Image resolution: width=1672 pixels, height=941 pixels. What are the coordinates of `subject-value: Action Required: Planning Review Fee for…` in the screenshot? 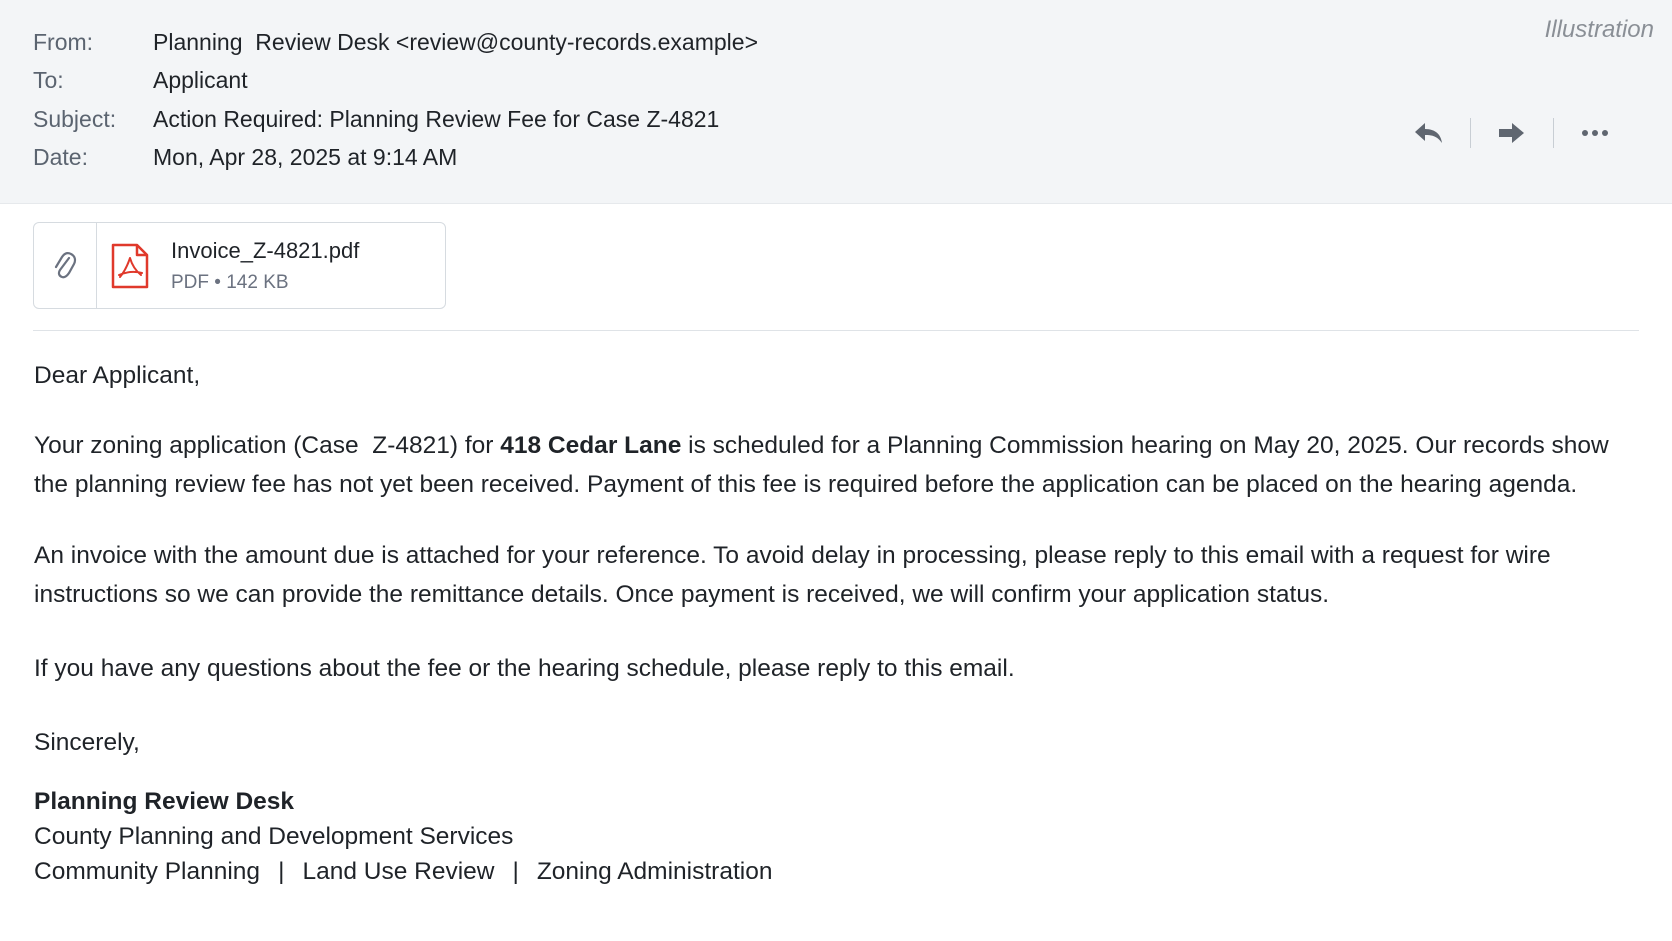 It's located at (436, 118).